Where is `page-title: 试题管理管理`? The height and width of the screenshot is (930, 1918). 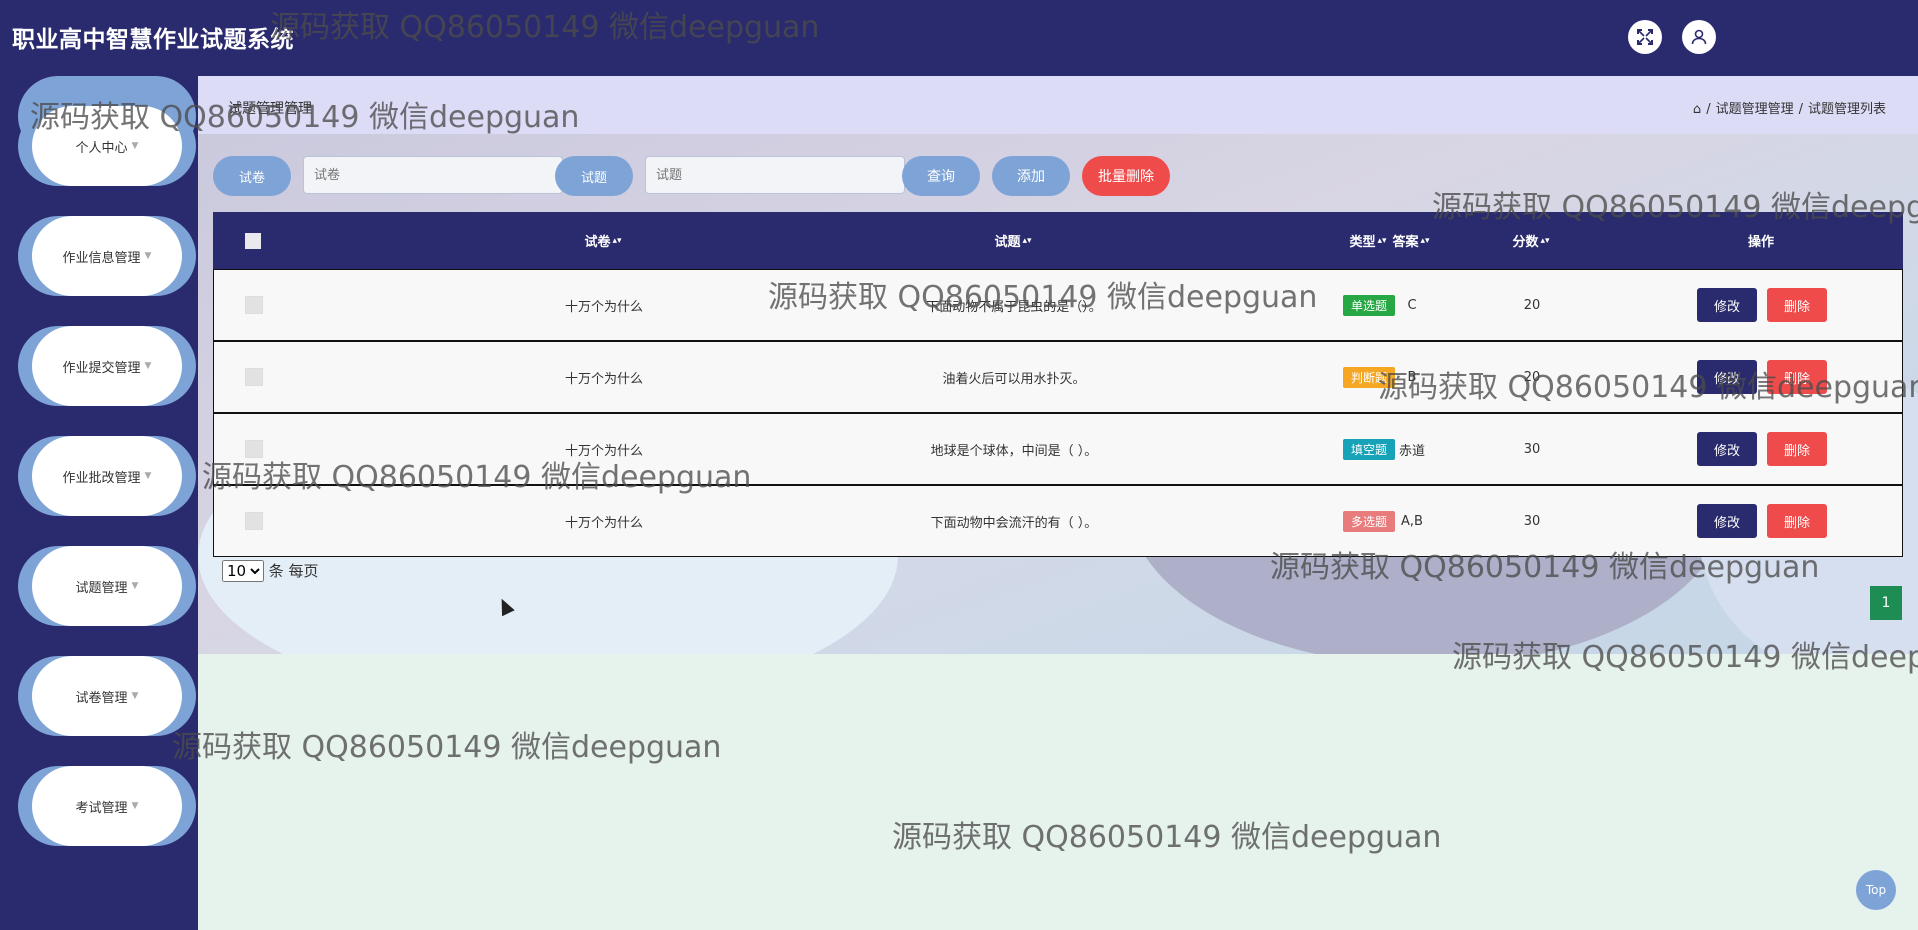
page-title: 试题管理管理 is located at coordinates (270, 109).